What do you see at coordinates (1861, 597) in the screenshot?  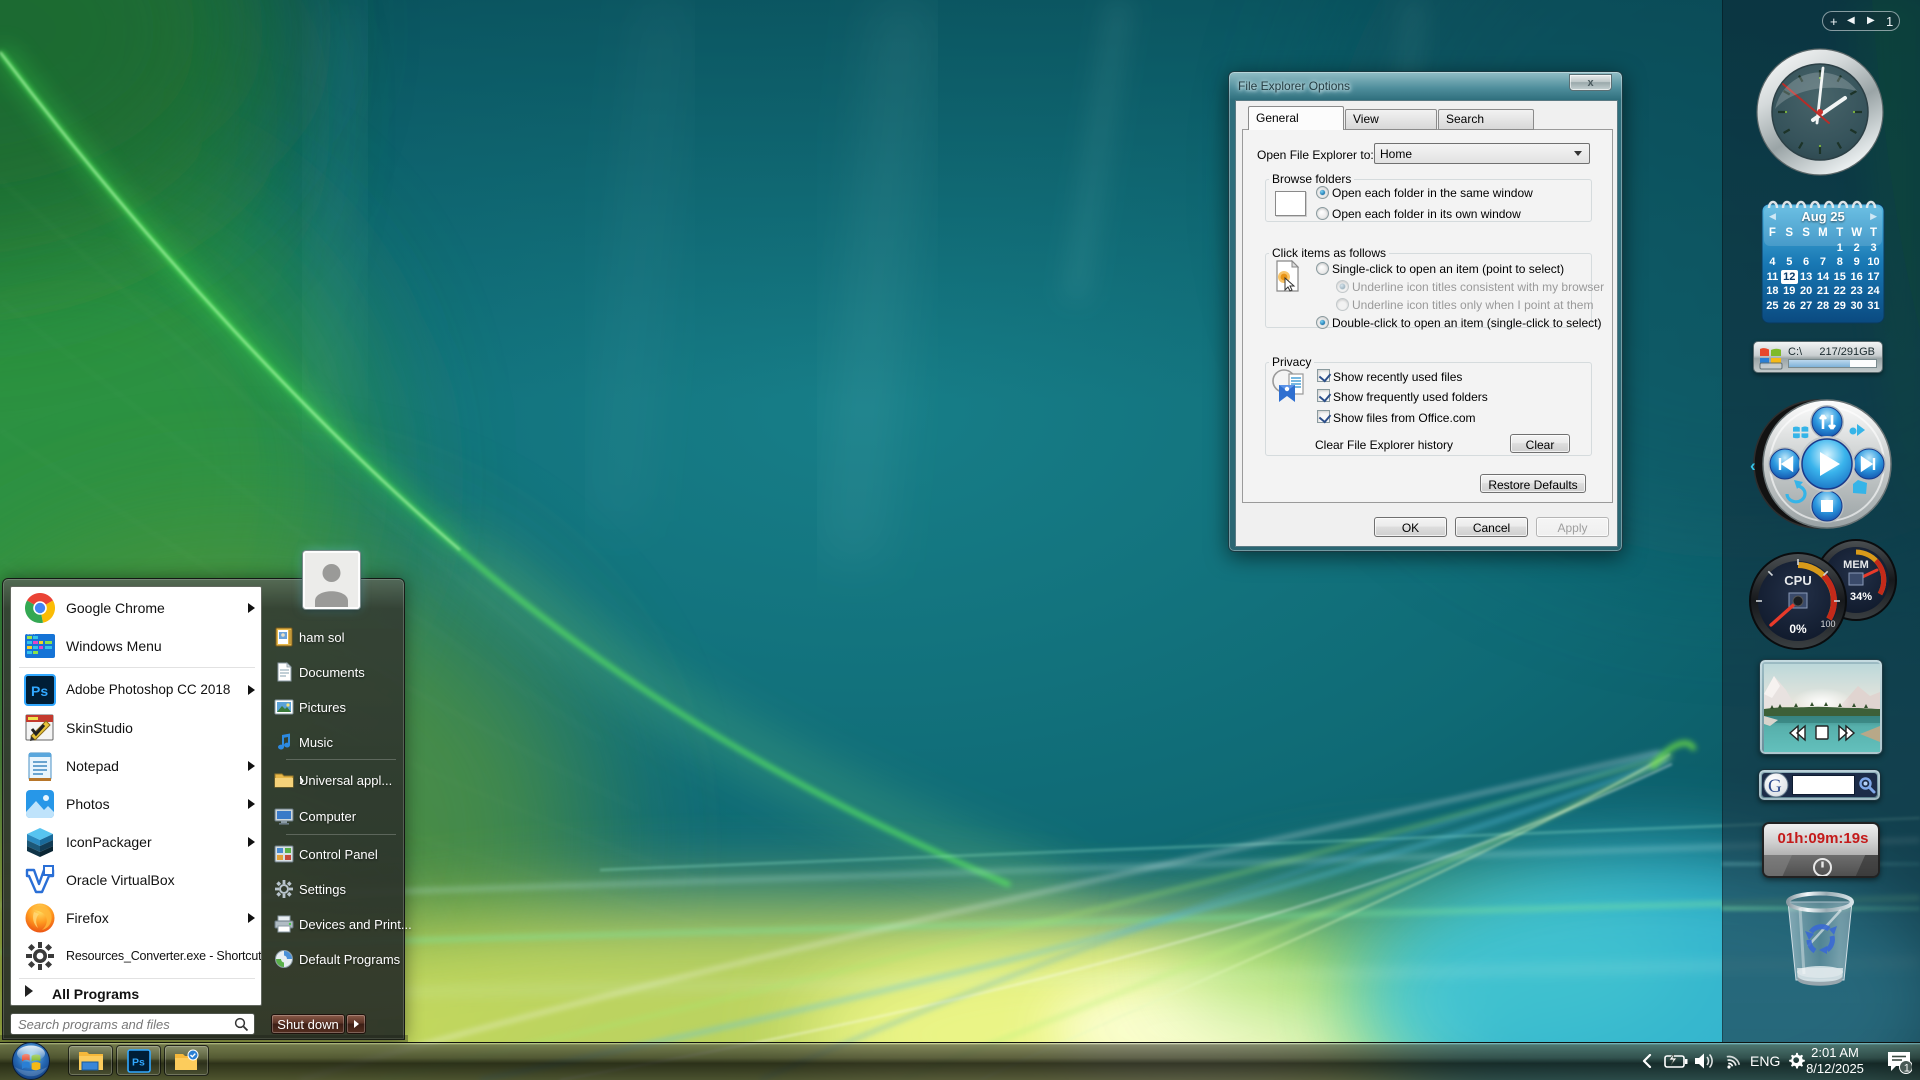 I see `svg-text: 34%` at bounding box center [1861, 597].